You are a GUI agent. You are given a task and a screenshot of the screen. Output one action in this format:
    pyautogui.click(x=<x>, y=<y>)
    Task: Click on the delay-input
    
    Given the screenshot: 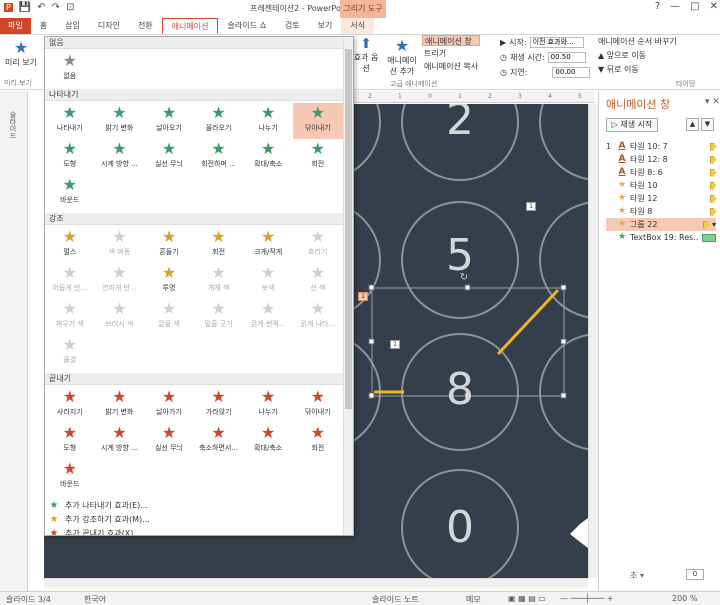 What is the action you would take?
    pyautogui.click(x=571, y=72)
    